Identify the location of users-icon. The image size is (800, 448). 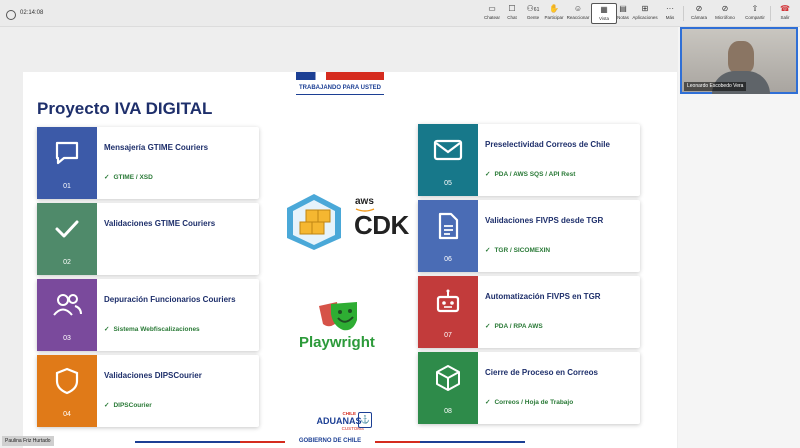
(67, 305).